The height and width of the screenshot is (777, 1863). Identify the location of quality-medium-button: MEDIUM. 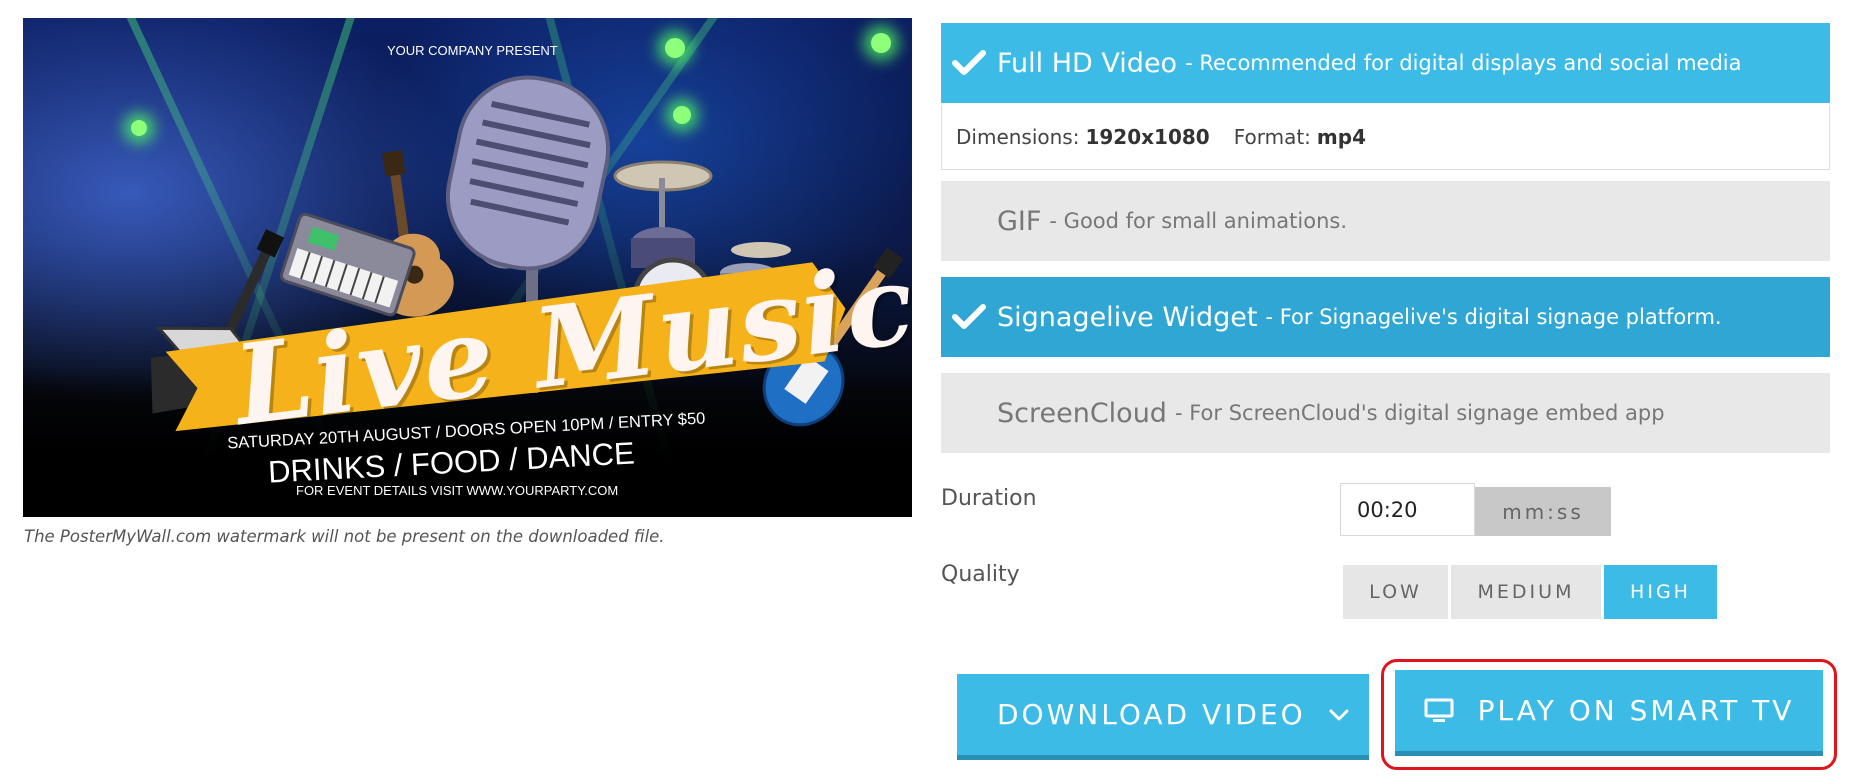
(1526, 592).